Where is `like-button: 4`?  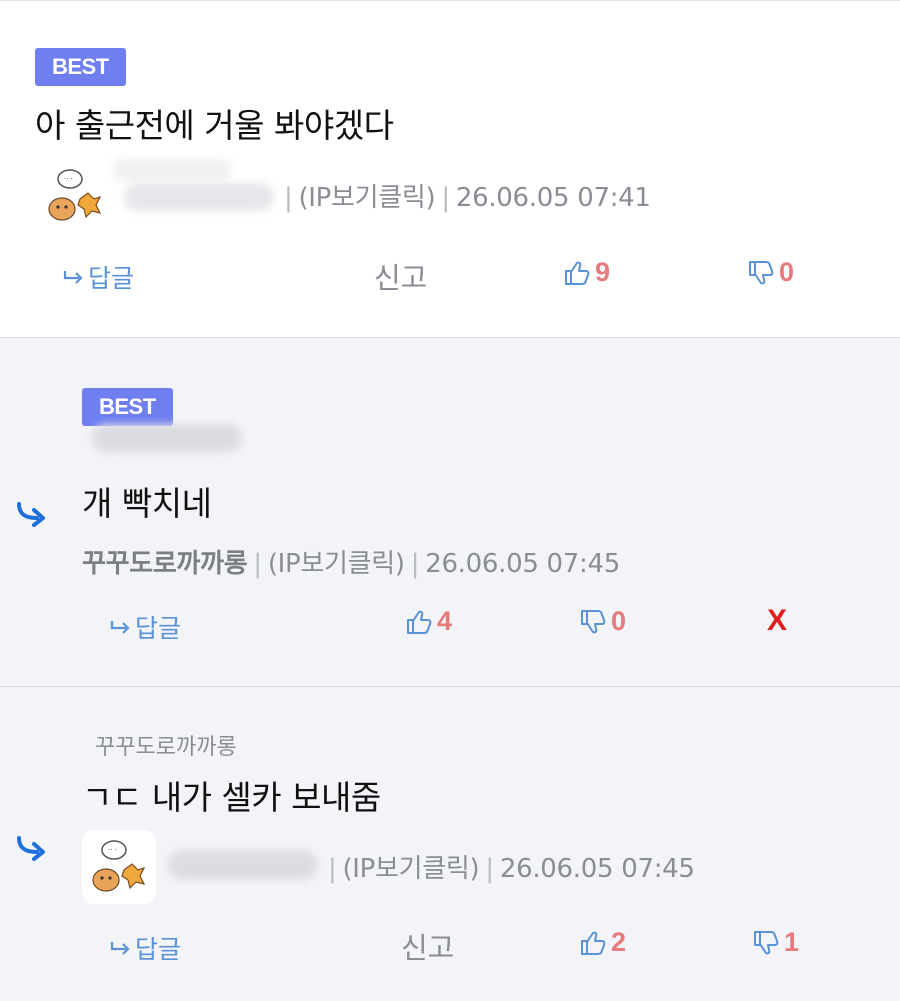
like-button: 4 is located at coordinates (428, 621).